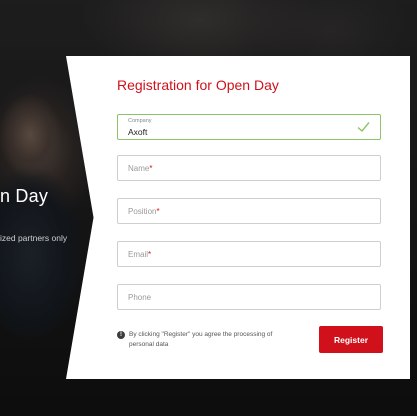 This screenshot has height=416, width=417. What do you see at coordinates (34, 238) in the screenshot?
I see `hero-subtitle: ized partners only` at bounding box center [34, 238].